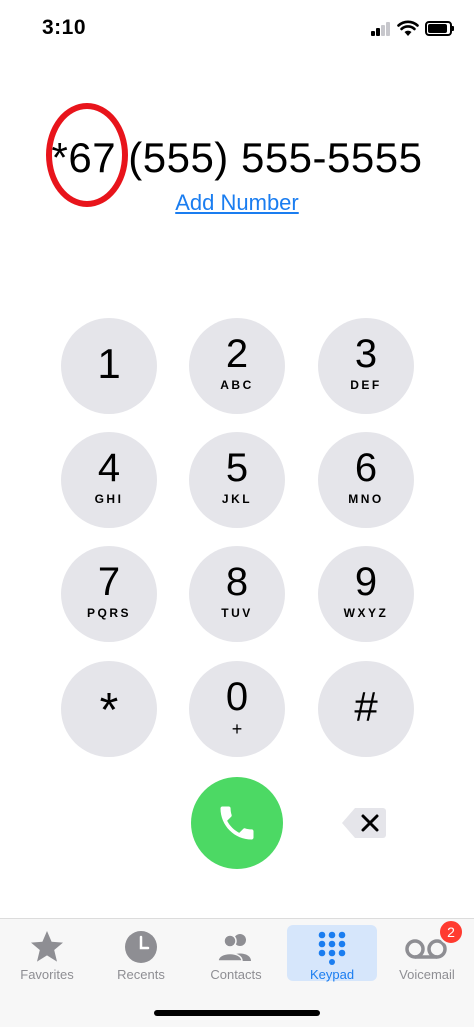  What do you see at coordinates (237, 582) in the screenshot?
I see `key-digit: 8` at bounding box center [237, 582].